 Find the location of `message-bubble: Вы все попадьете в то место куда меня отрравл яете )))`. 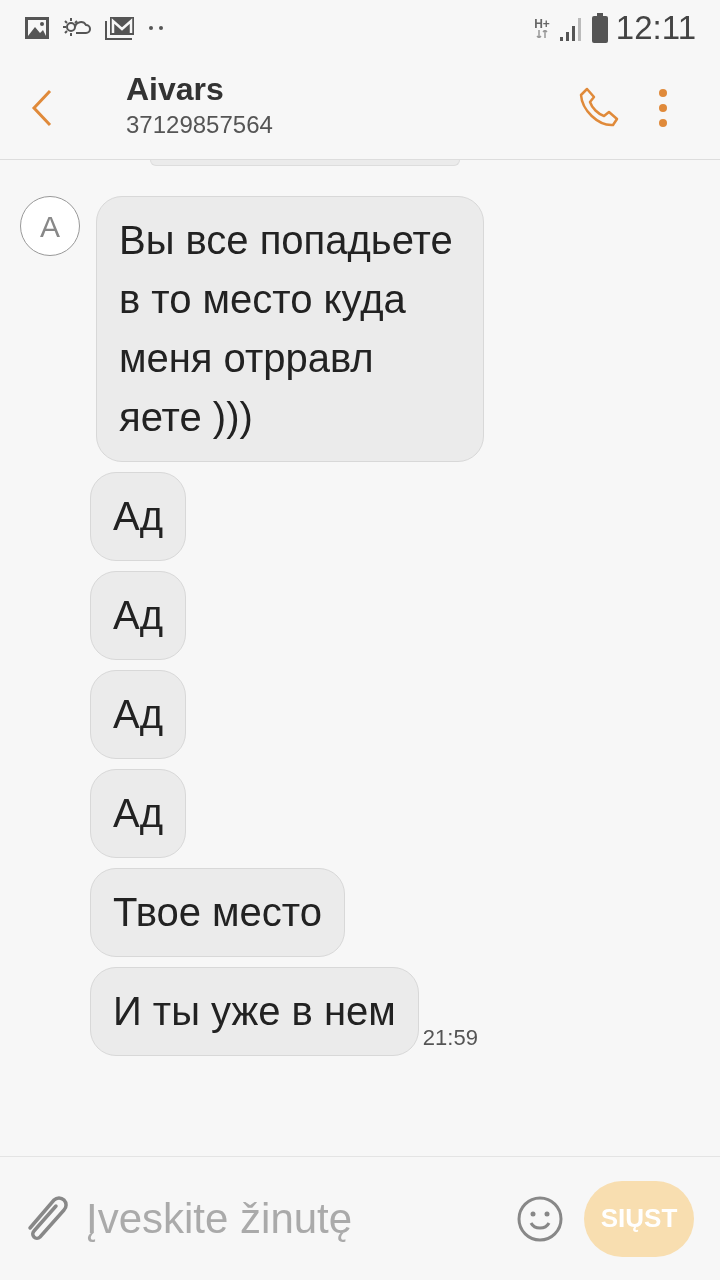

message-bubble: Вы все попадьете в то место куда меня отрравл яете ))) is located at coordinates (290, 329).